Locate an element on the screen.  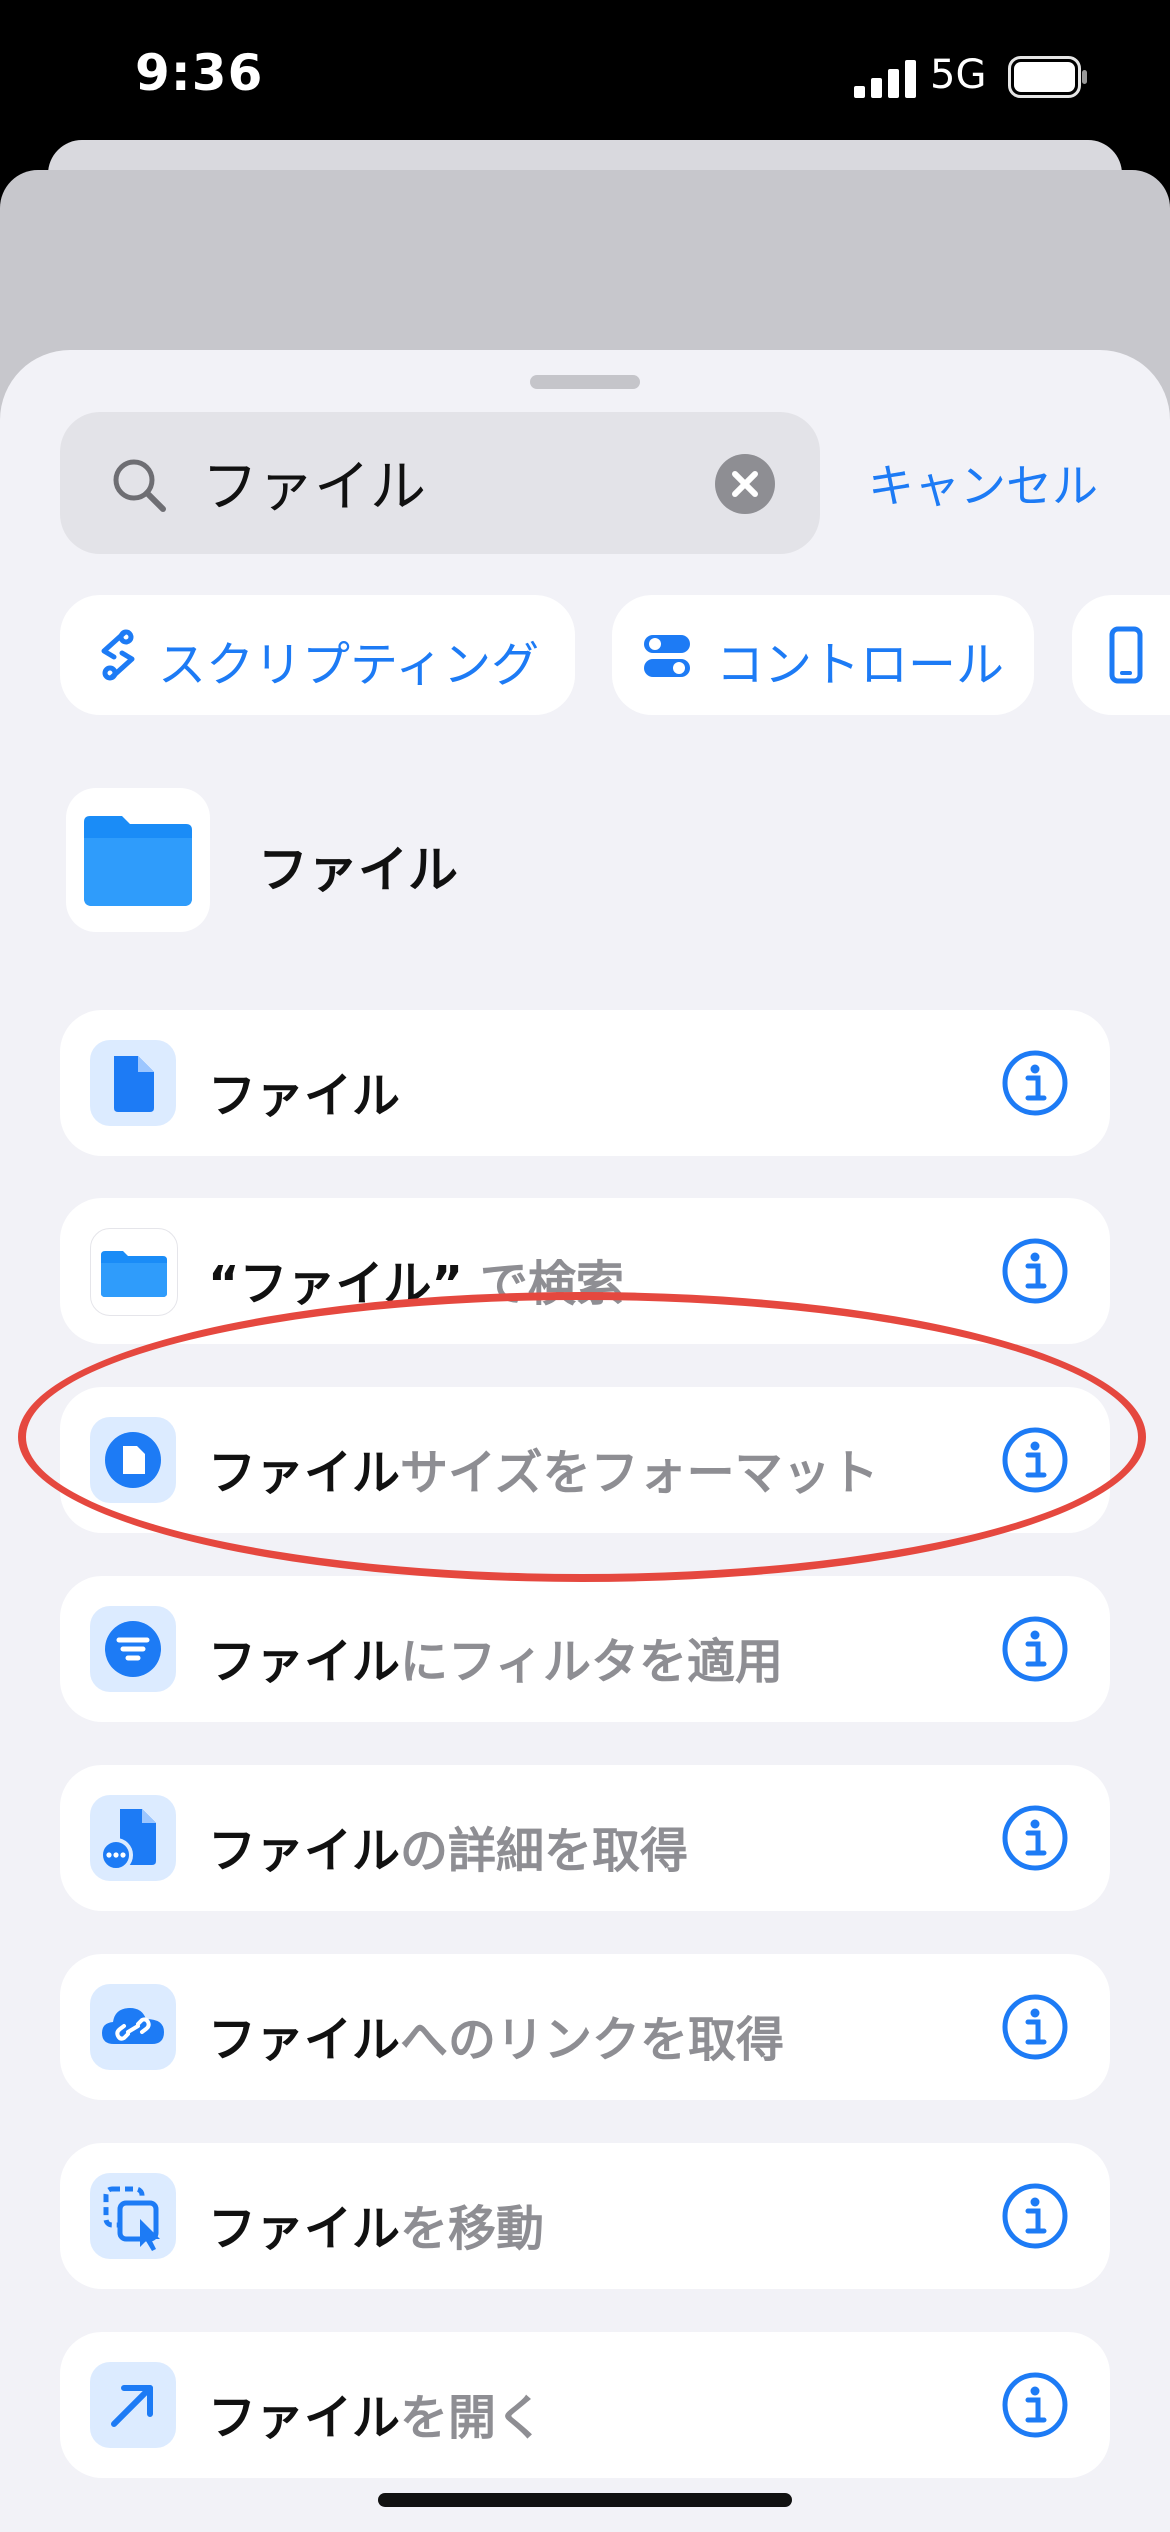
home-indicator is located at coordinates (585, 2500).